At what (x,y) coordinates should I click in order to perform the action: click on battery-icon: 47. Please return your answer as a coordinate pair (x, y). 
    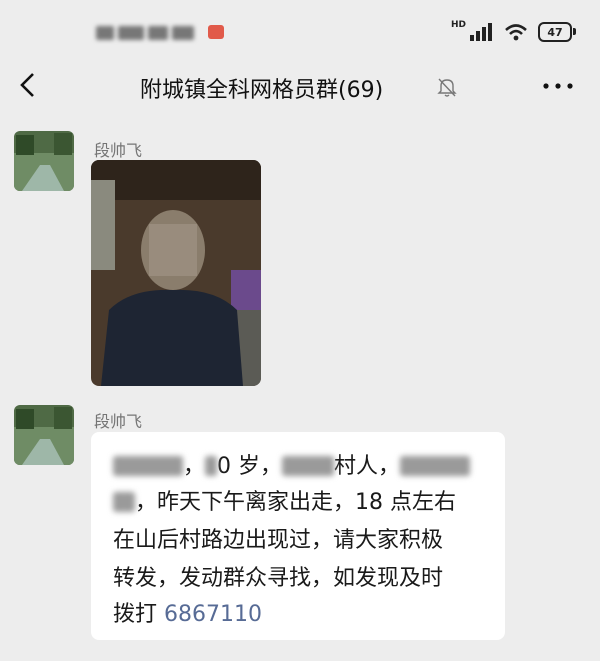
    Looking at the image, I should click on (557, 32).